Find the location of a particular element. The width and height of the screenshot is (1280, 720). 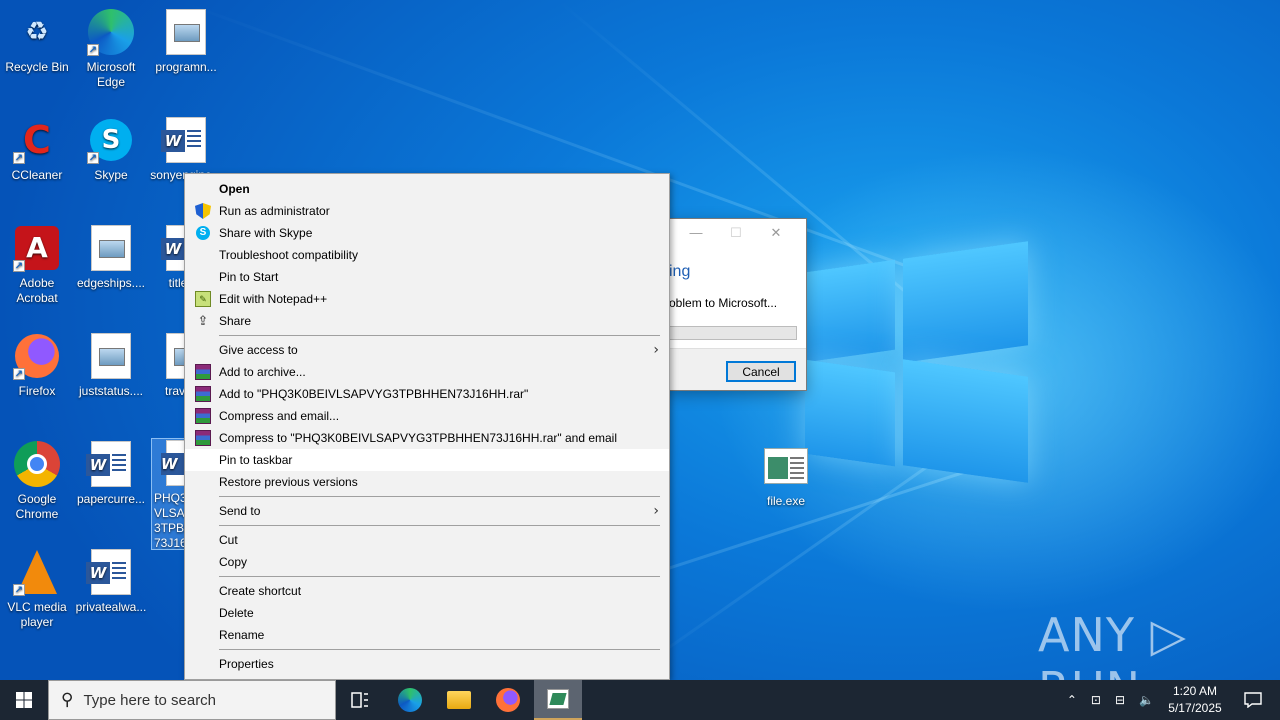

acrobat-icon: A ↗ is located at coordinates (37, 248).